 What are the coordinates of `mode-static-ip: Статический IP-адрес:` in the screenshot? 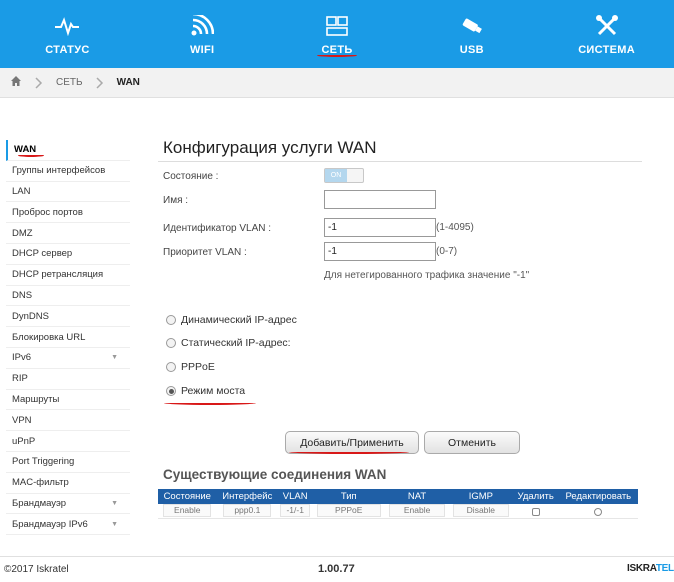 It's located at (228, 343).